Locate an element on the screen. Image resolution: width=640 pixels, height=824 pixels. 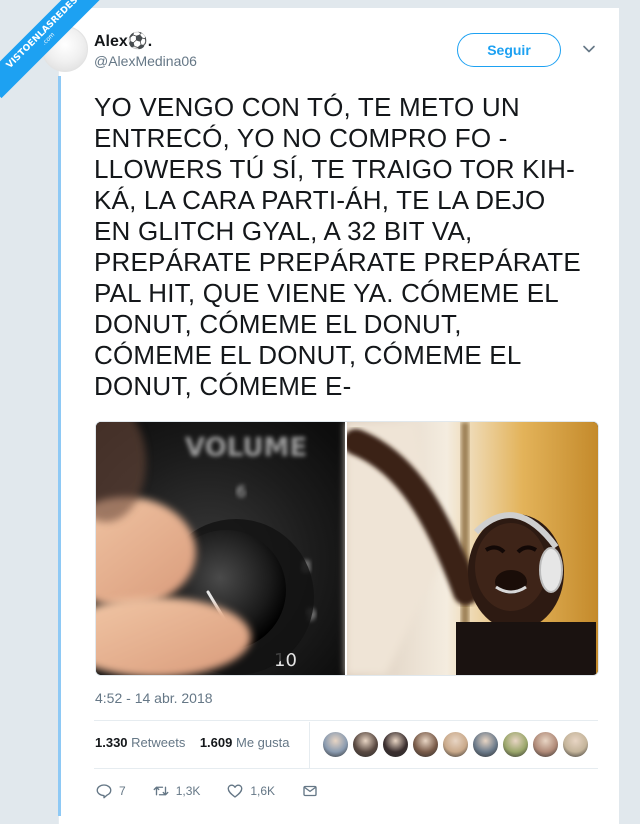
follow-button: Seguir is located at coordinates (509, 50).